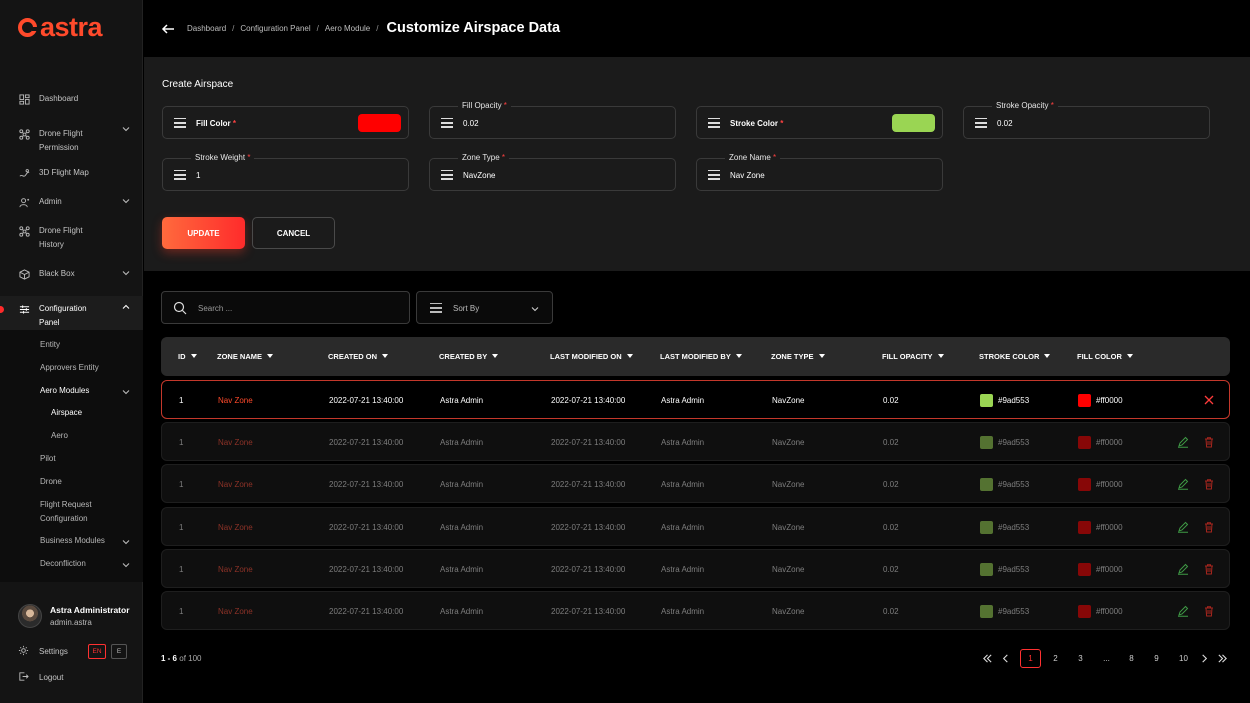 The width and height of the screenshot is (1250, 703). I want to click on column-last-modified-on: LAST MODIFIED ON, so click(591, 356).